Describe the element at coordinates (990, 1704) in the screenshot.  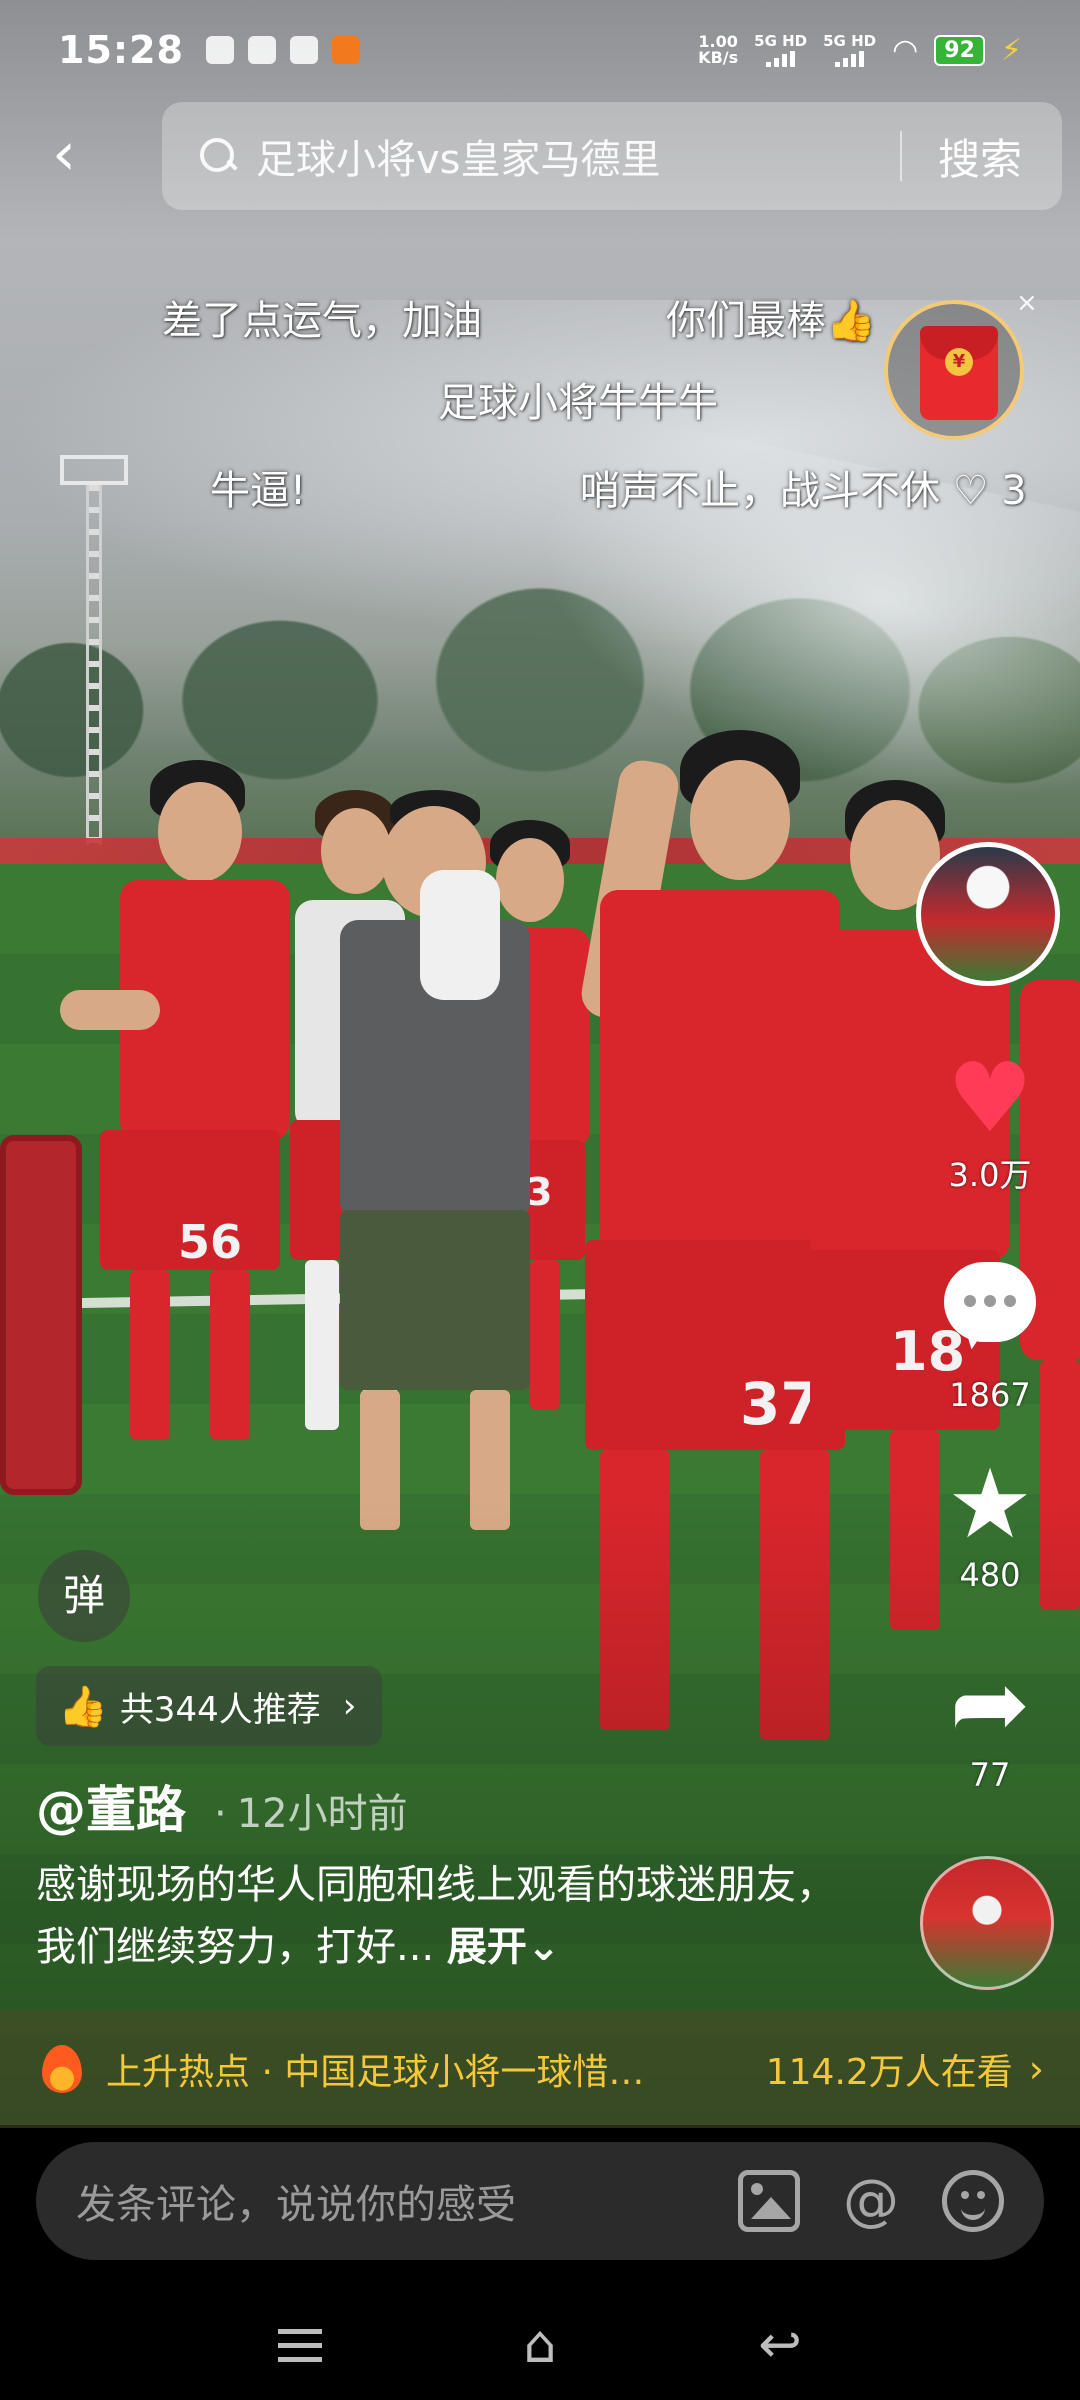
I see `share-arrow-icon: ➦` at that location.